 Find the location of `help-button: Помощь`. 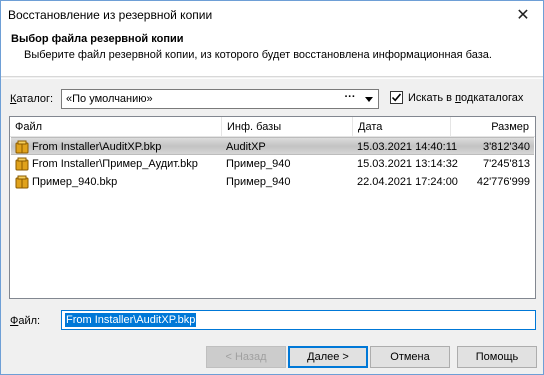

help-button: Помощь is located at coordinates (497, 357).